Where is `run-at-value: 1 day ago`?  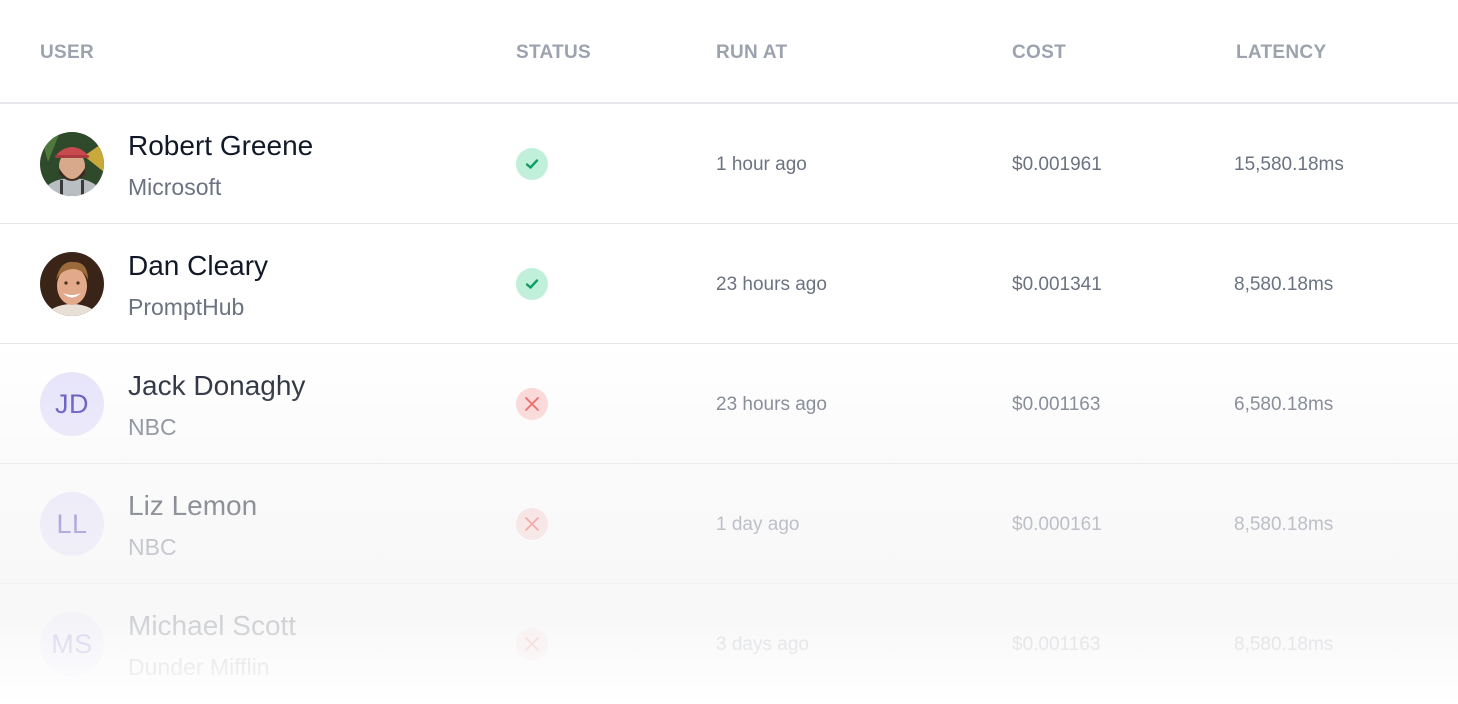 run-at-value: 1 day ago is located at coordinates (758, 524).